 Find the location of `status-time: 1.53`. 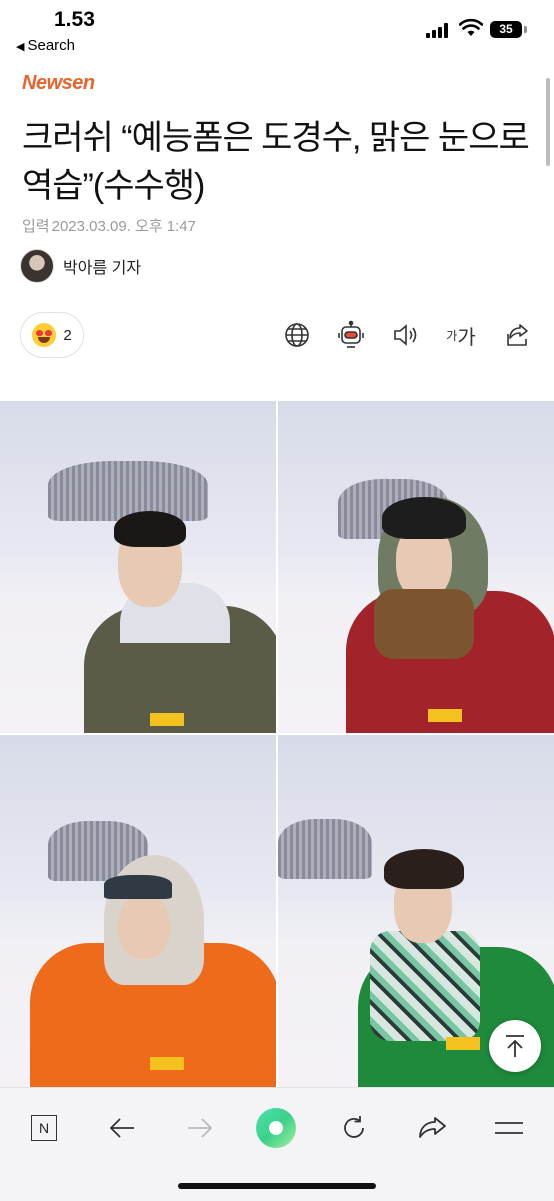

status-time: 1.53 is located at coordinates (74, 19).